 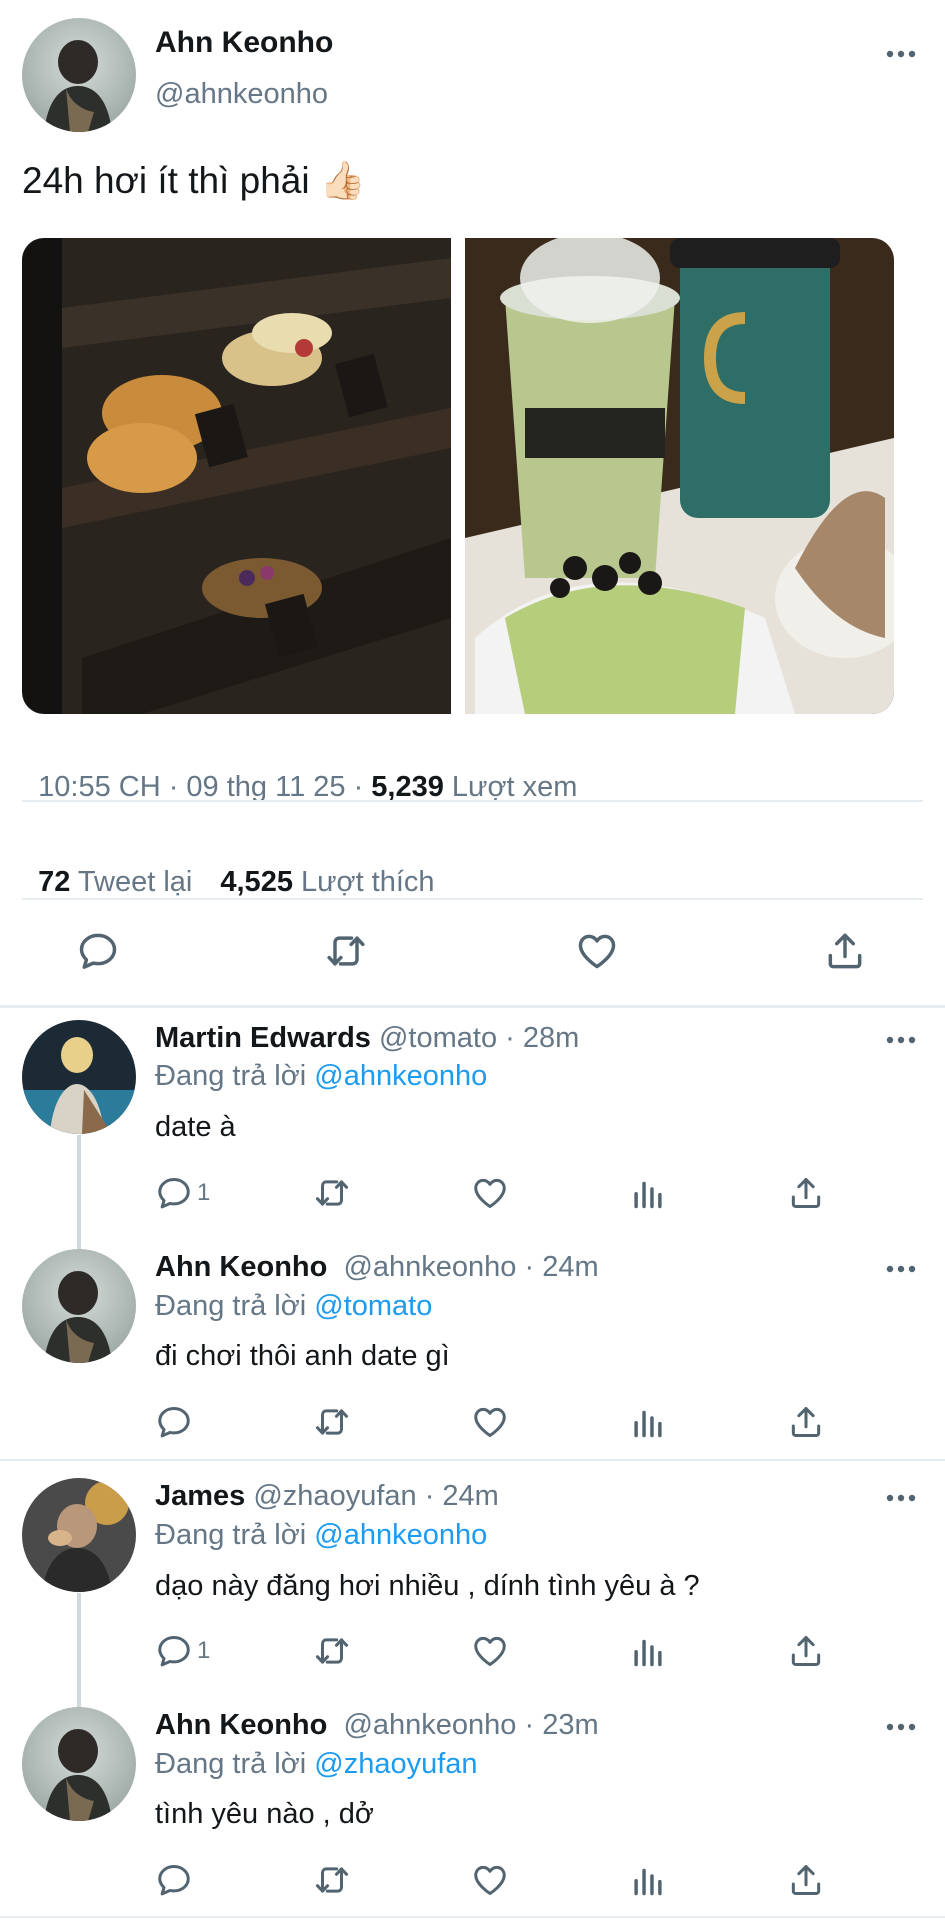 What do you see at coordinates (462, 1267) in the screenshot?
I see `reply-meta: @ahnkeonho · 24m` at bounding box center [462, 1267].